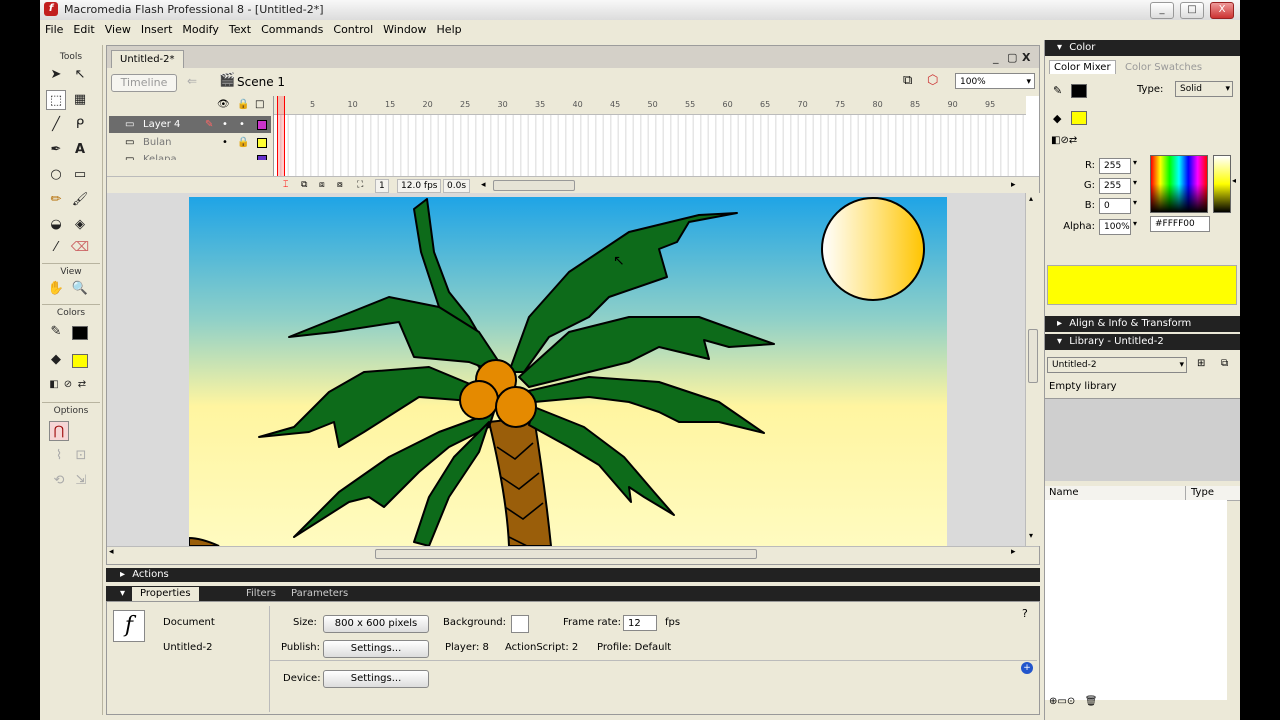 This screenshot has width=1280, height=720. What do you see at coordinates (566, 554) in the screenshot?
I see `horizontal-scroll-thumb` at bounding box center [566, 554].